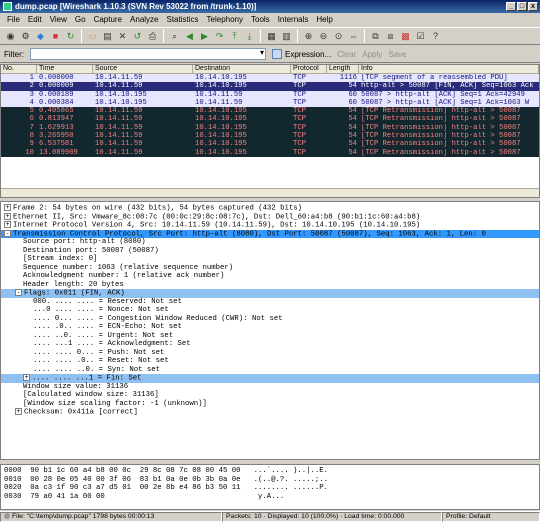 The image size is (540, 522). Describe the element at coordinates (270, 395) in the screenshot. I see `detail-tree-item: [Calculated window size: 31136]` at that location.